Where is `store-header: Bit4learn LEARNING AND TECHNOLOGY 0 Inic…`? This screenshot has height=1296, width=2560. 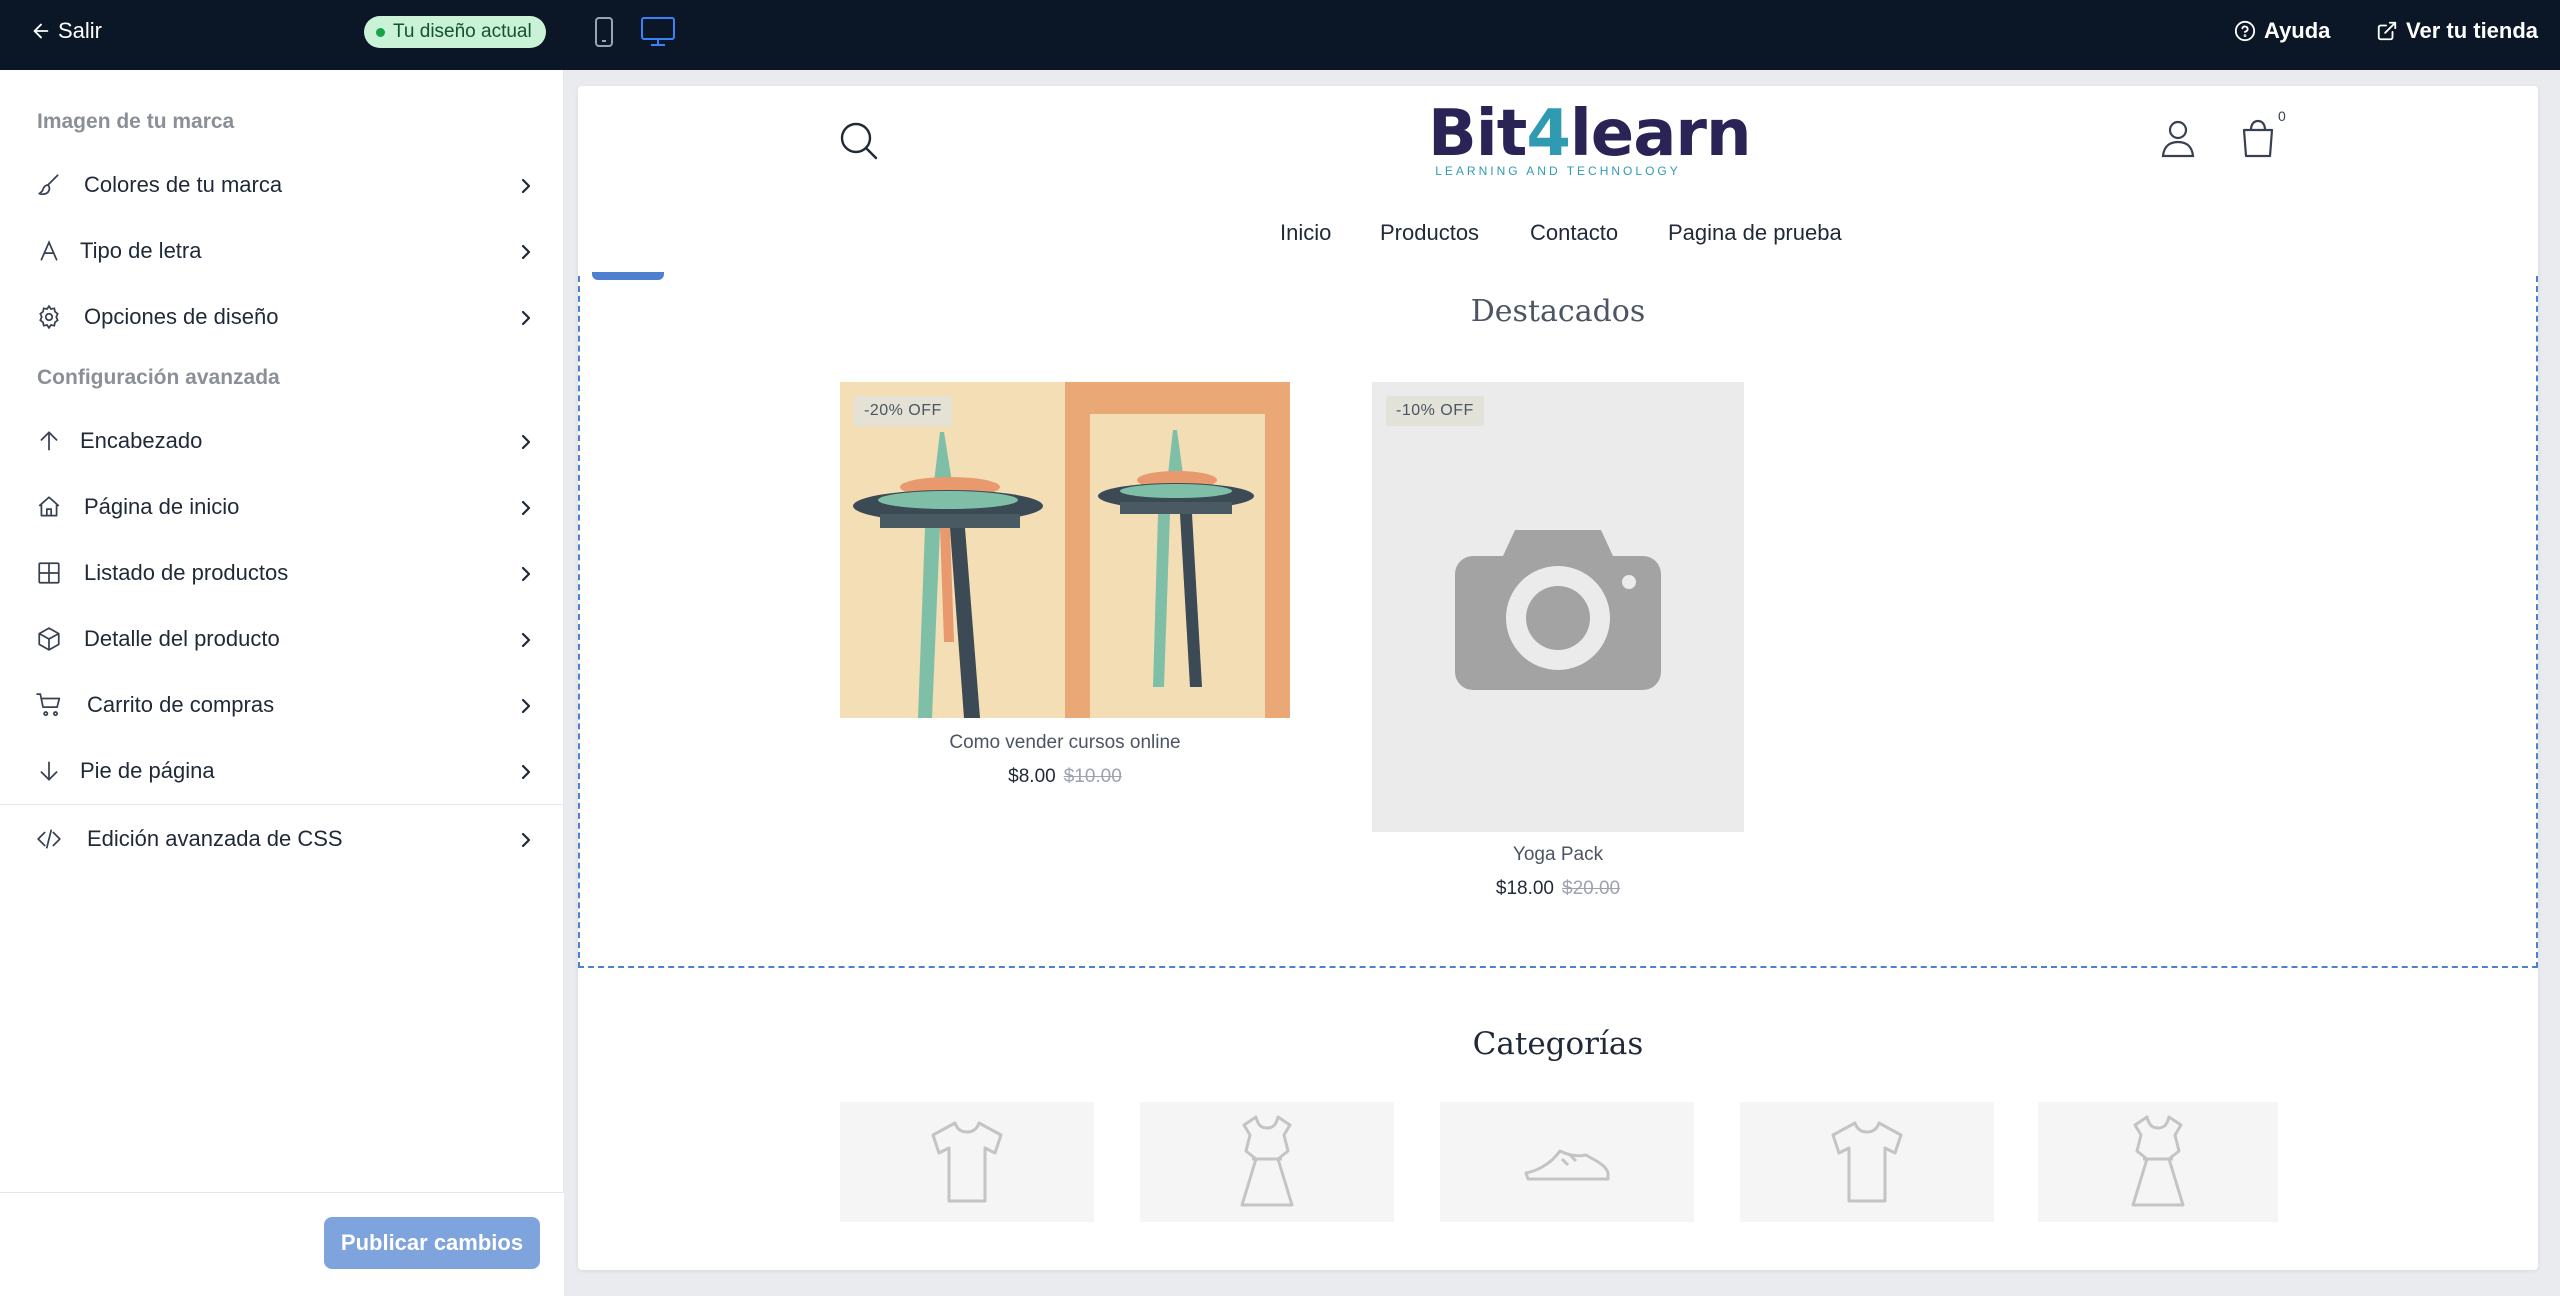 store-header: Bit4learn LEARNING AND TECHNOLOGY 0 Inic… is located at coordinates (1558, 181).